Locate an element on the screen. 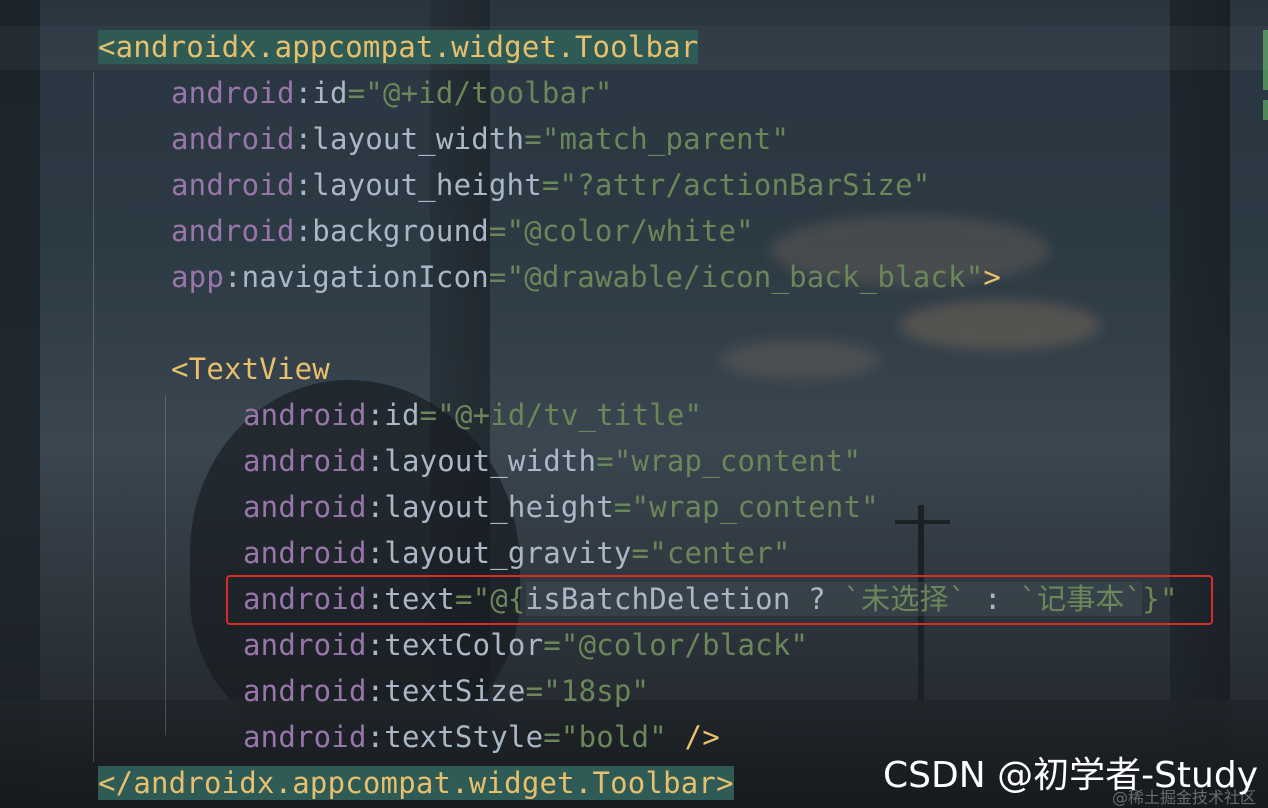 The width and height of the screenshot is (1268, 808). tag-name: androidx.appcompat.widget.Toolbar is located at coordinates (407, 47).